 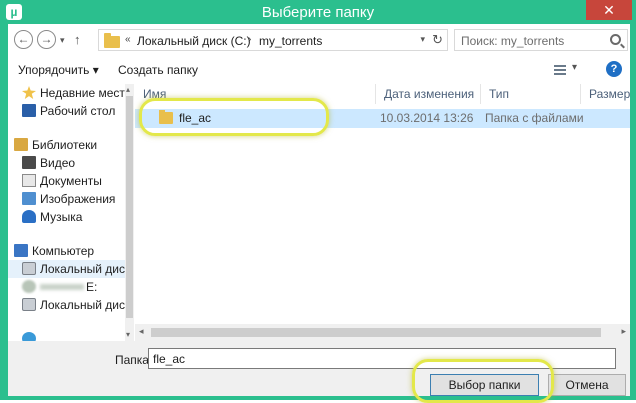 I want to click on nav-item-label: Рабочий стол, so click(x=78, y=111).